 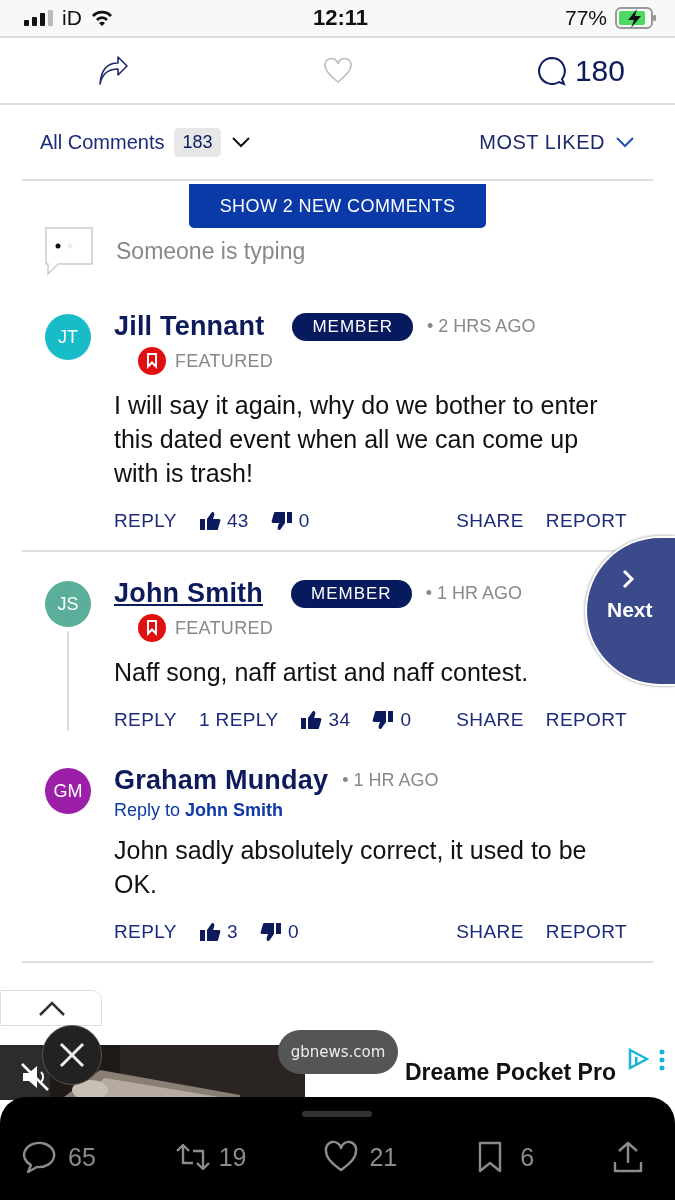 I want to click on like-count: 3, so click(x=232, y=932).